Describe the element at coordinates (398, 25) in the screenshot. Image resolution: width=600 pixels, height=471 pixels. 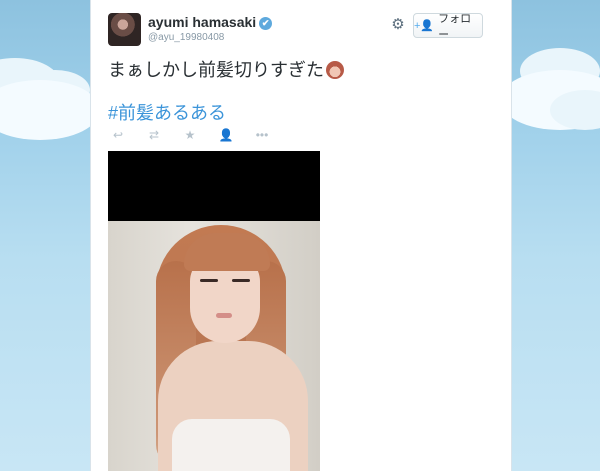
I see `gear-icon: ⚙` at that location.